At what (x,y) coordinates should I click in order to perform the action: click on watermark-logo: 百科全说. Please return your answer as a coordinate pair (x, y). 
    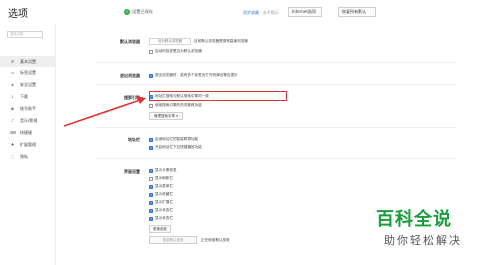
    Looking at the image, I should click on (414, 219).